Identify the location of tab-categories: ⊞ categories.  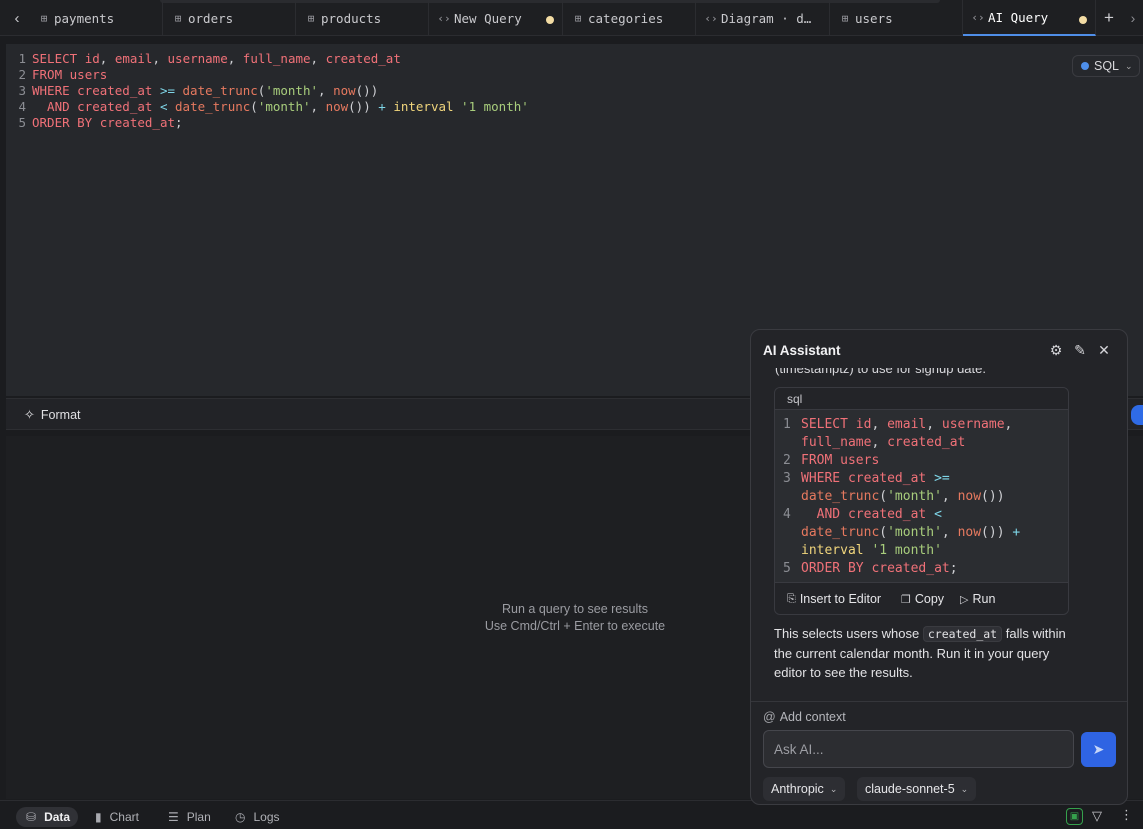
(629, 18).